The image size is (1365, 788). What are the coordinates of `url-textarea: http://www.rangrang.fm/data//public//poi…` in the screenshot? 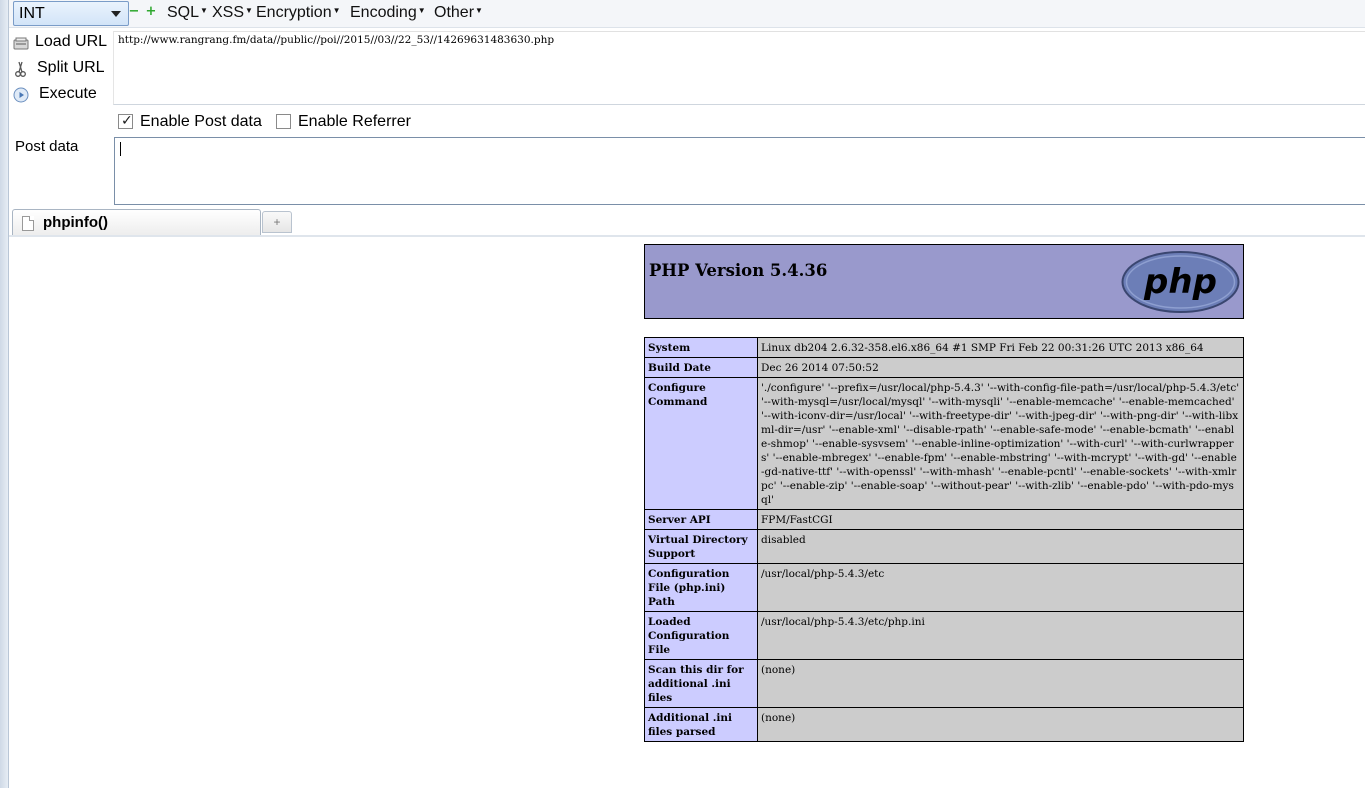 It's located at (739, 68).